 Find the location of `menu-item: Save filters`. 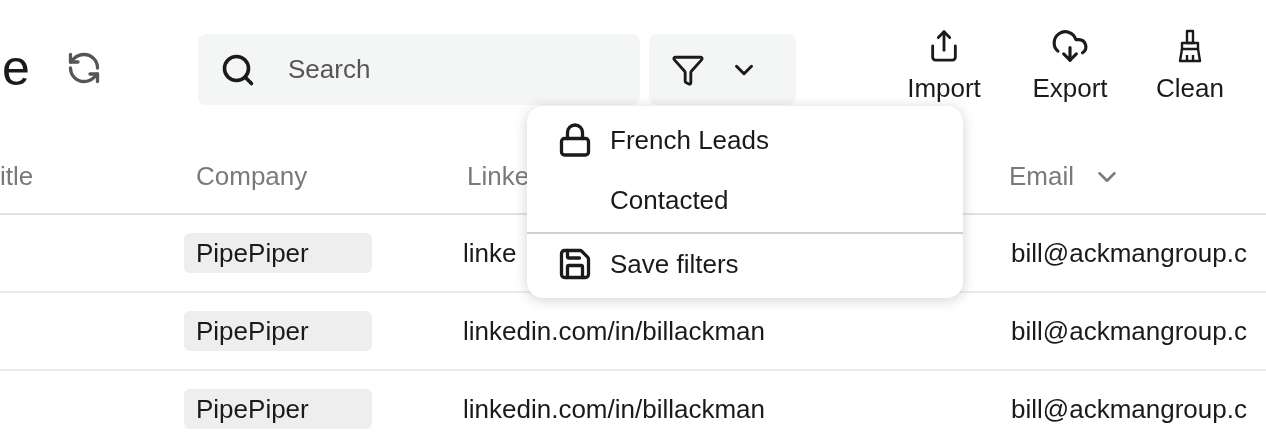

menu-item: Save filters is located at coordinates (745, 264).